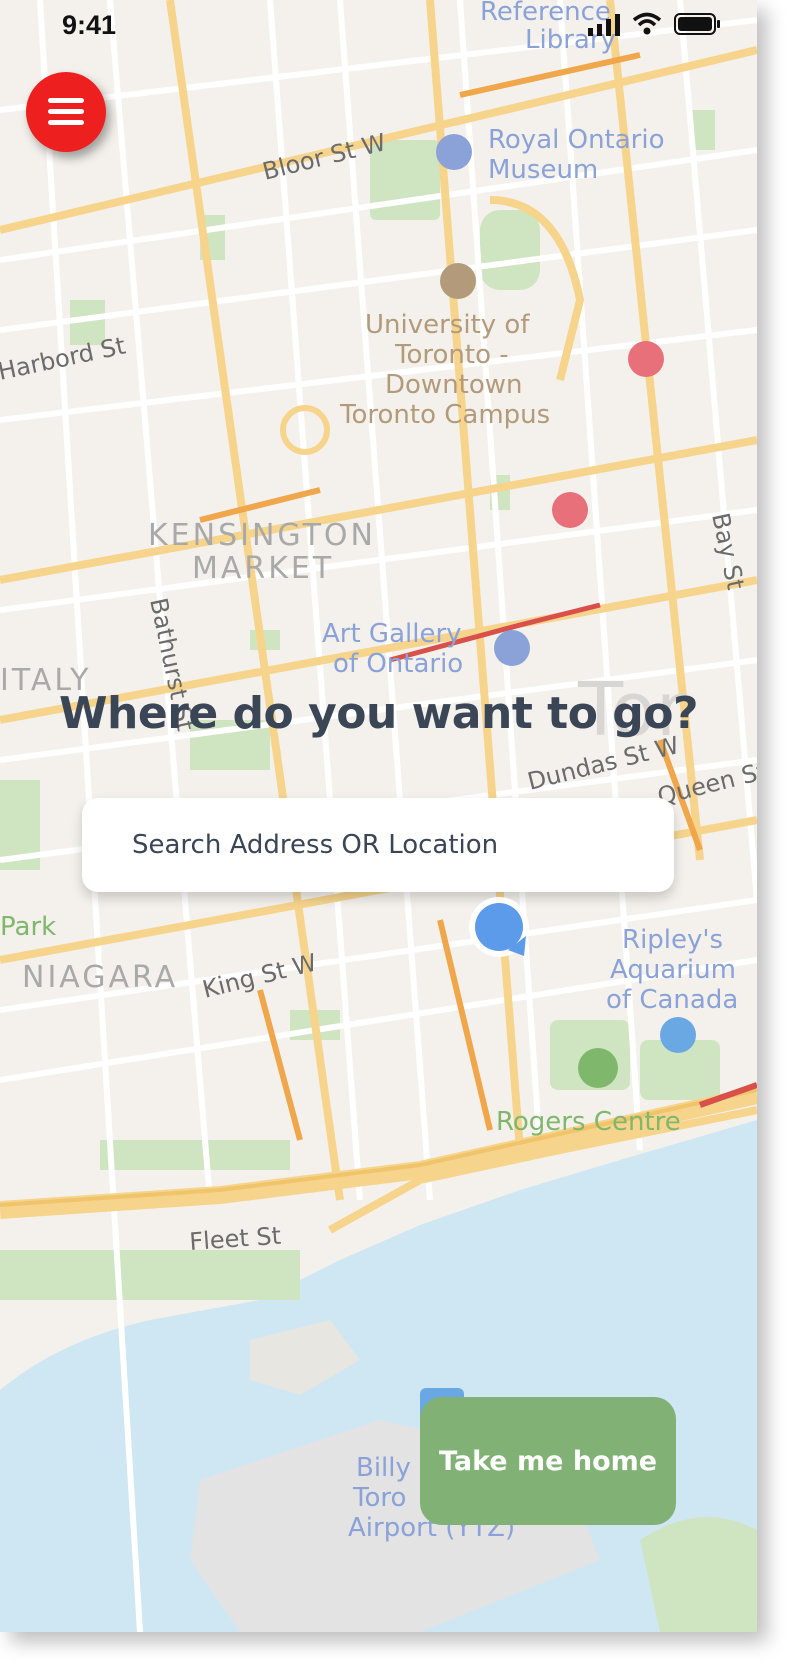  I want to click on place-label: Toronto -, so click(451, 355).